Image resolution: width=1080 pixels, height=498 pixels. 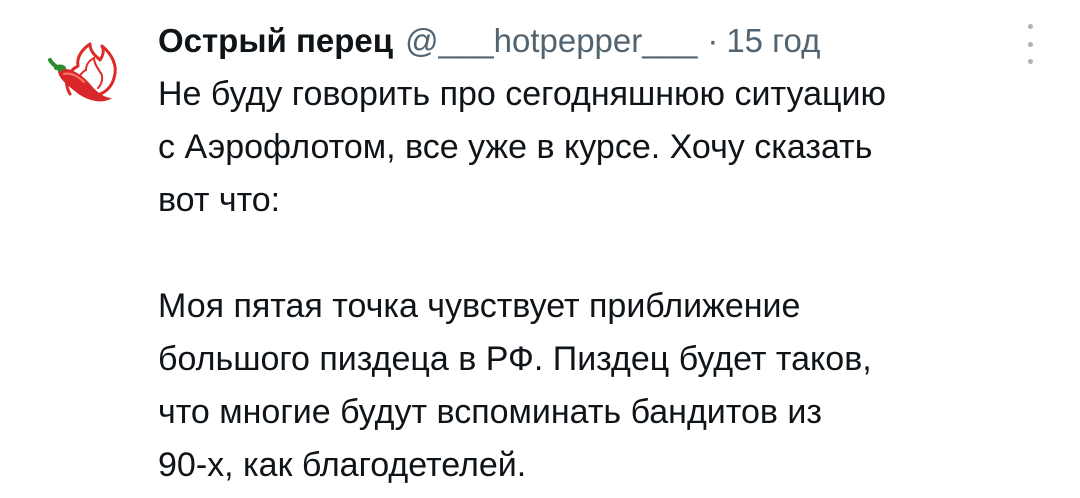 What do you see at coordinates (773, 41) in the screenshot?
I see `timestamp: 15 год` at bounding box center [773, 41].